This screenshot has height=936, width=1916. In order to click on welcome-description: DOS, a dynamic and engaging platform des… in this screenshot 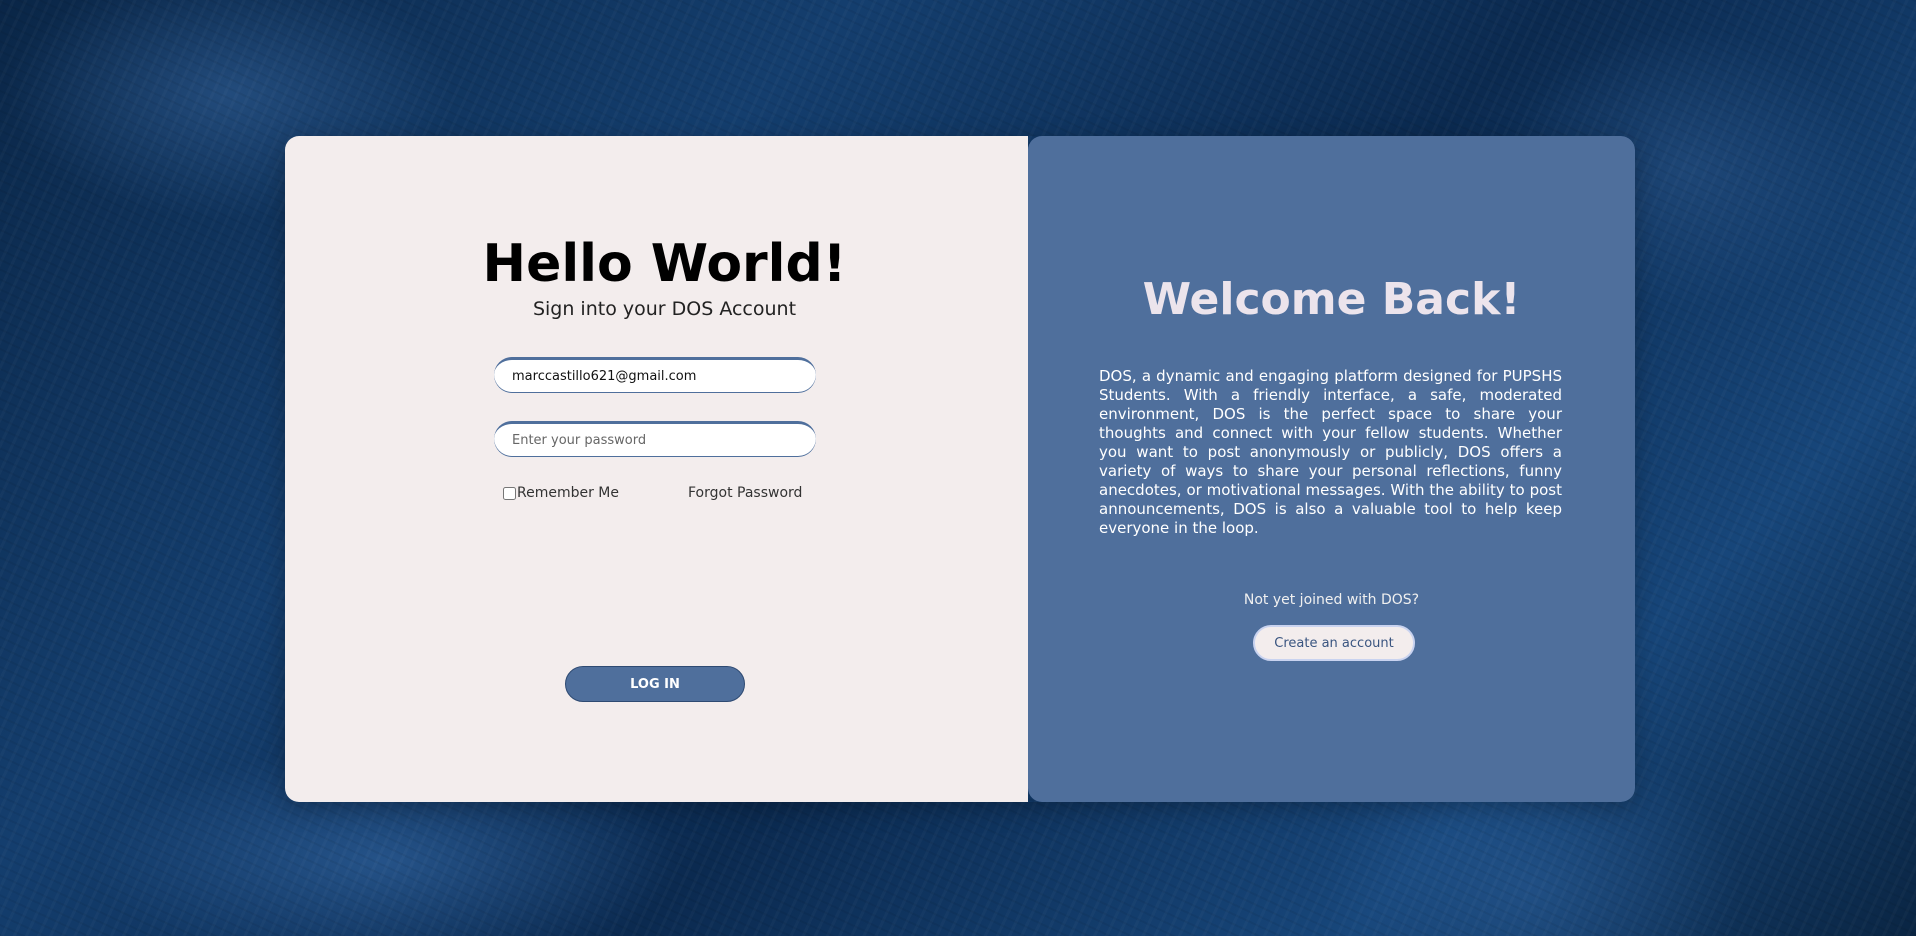, I will do `click(1330, 452)`.